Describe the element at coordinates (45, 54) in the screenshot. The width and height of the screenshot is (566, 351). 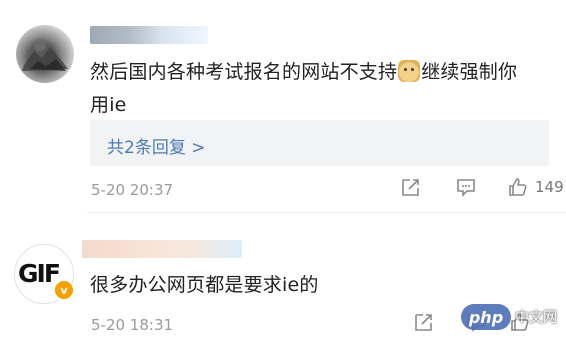
I see `user-avatar` at that location.